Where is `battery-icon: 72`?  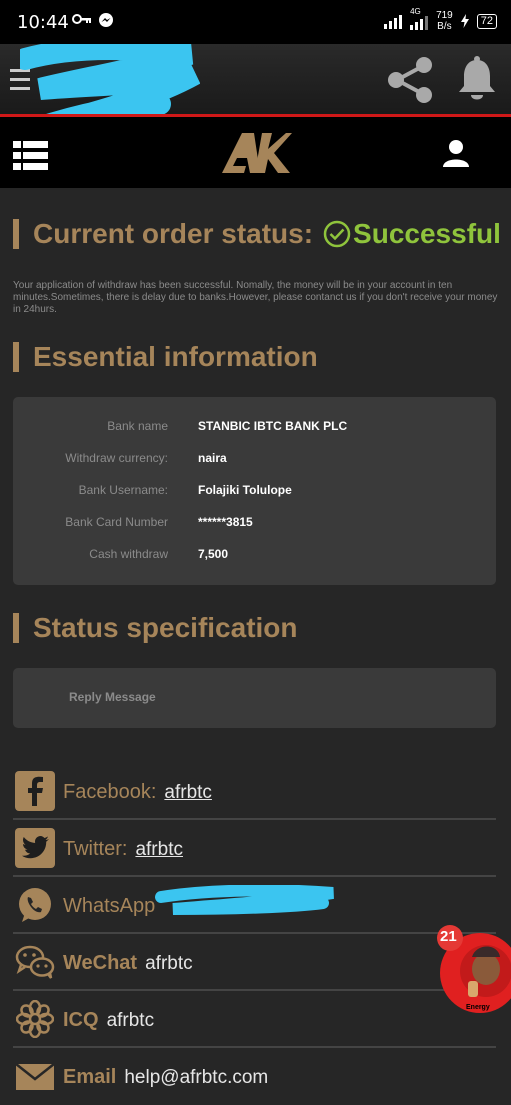
battery-icon: 72 is located at coordinates (486, 21).